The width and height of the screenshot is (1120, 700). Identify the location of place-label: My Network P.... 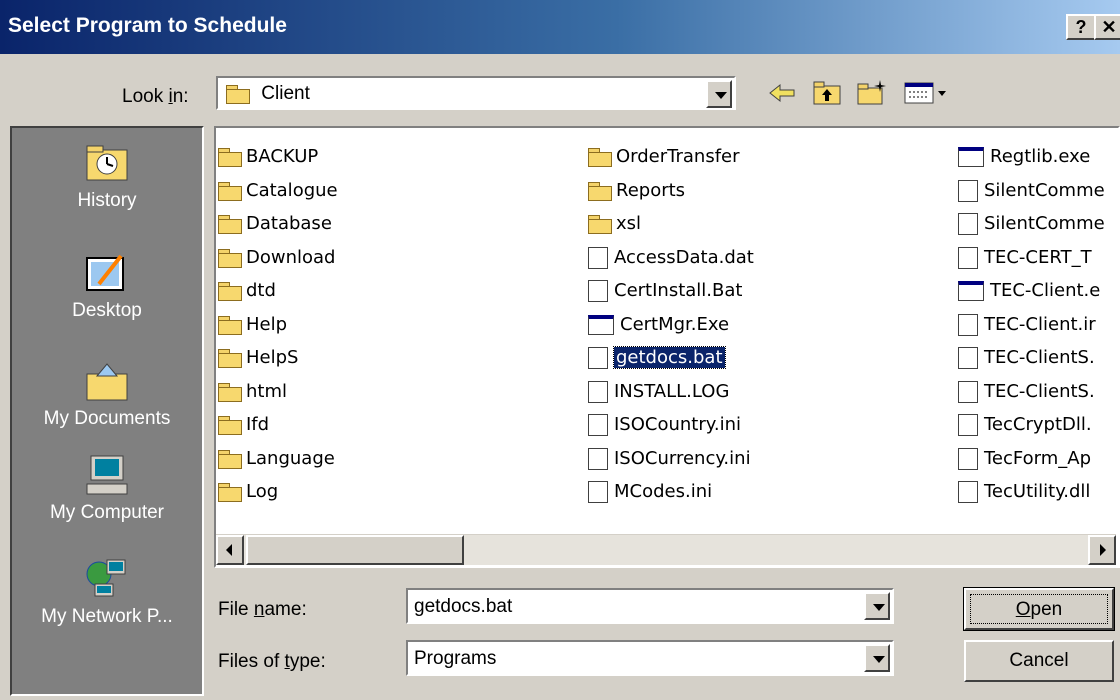
(107, 616).